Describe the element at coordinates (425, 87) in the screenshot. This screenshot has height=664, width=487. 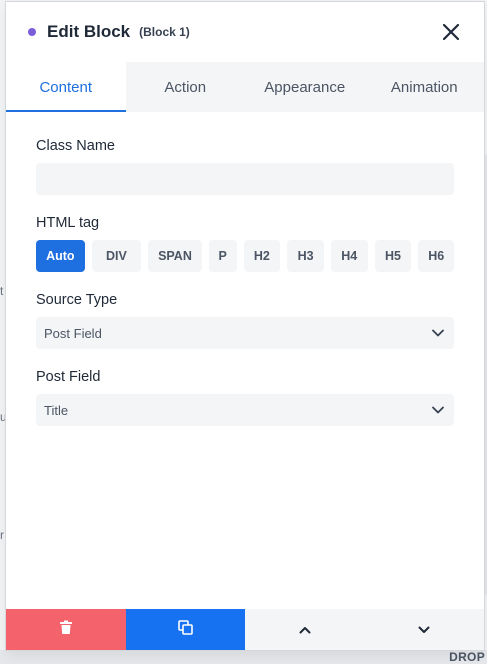
I see `tab-animation: Animation` at that location.